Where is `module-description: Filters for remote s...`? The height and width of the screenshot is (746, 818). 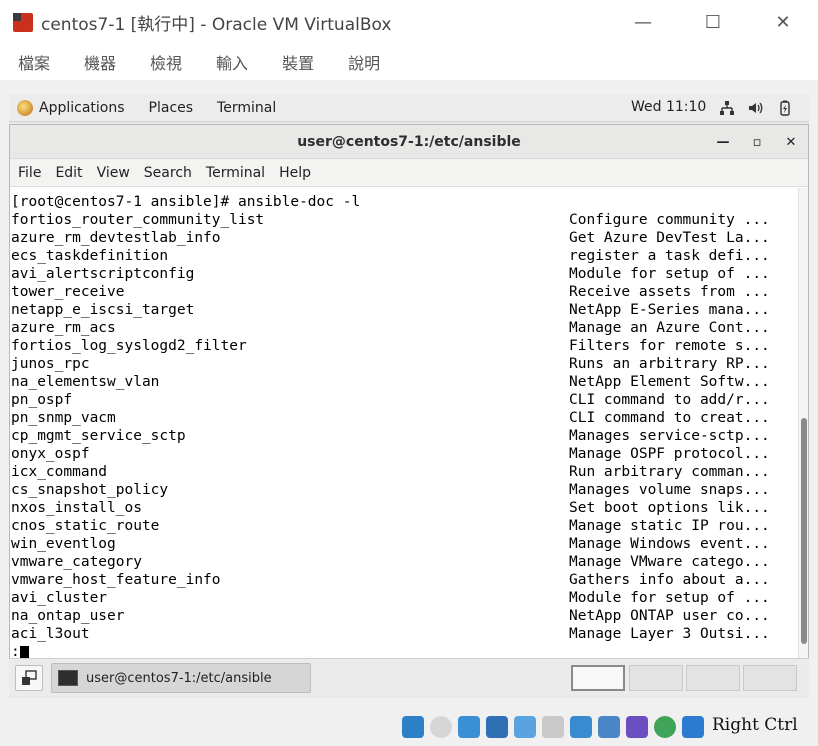
module-description: Filters for remote s... is located at coordinates (669, 346).